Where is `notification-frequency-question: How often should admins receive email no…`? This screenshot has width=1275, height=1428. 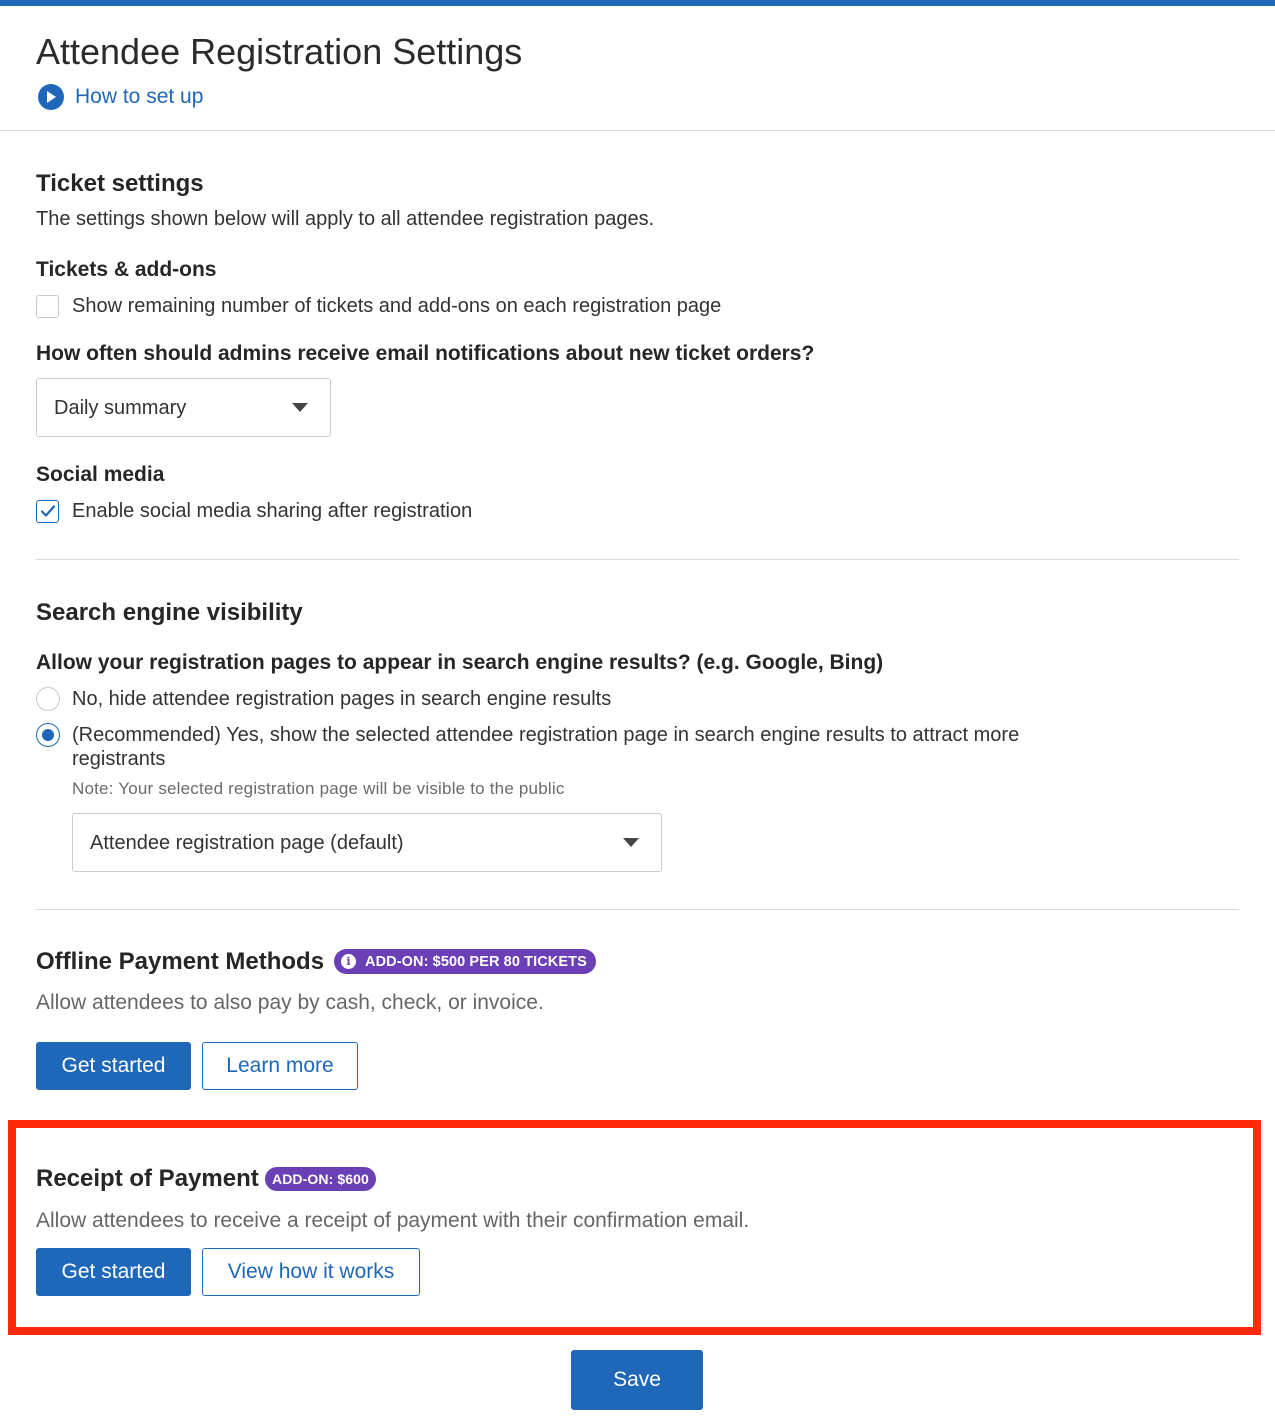
notification-frequency-question: How often should admins receive email no… is located at coordinates (425, 353).